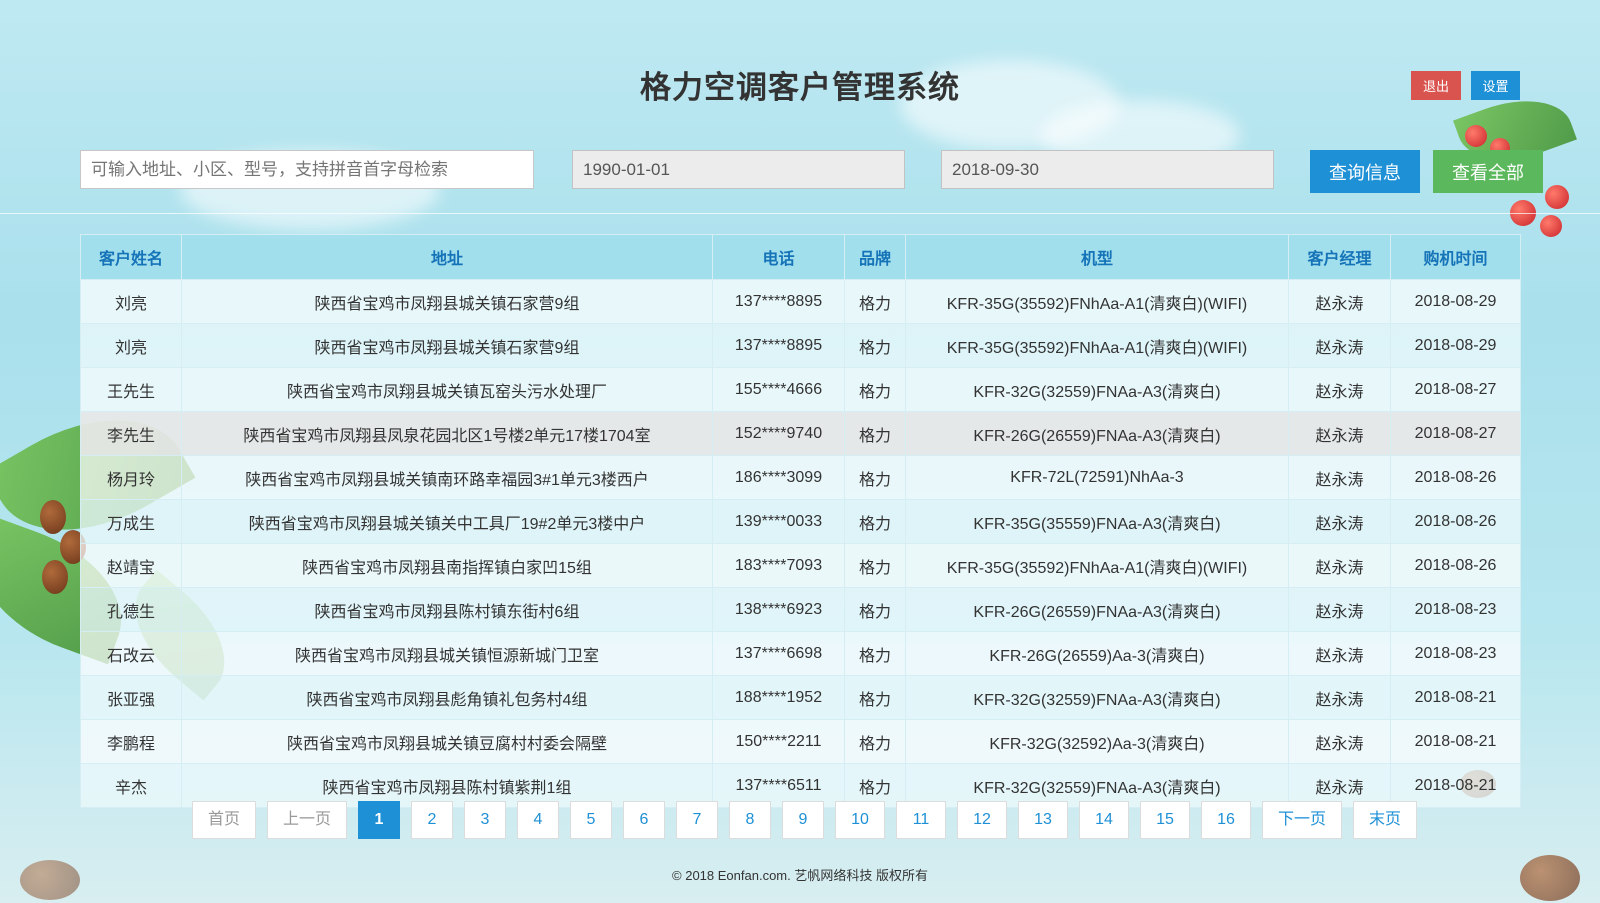 This screenshot has height=903, width=1600. What do you see at coordinates (447, 565) in the screenshot?
I see `cell-address: 陕西省宝鸡市凤翔县南指挥镇白家凹15组` at bounding box center [447, 565].